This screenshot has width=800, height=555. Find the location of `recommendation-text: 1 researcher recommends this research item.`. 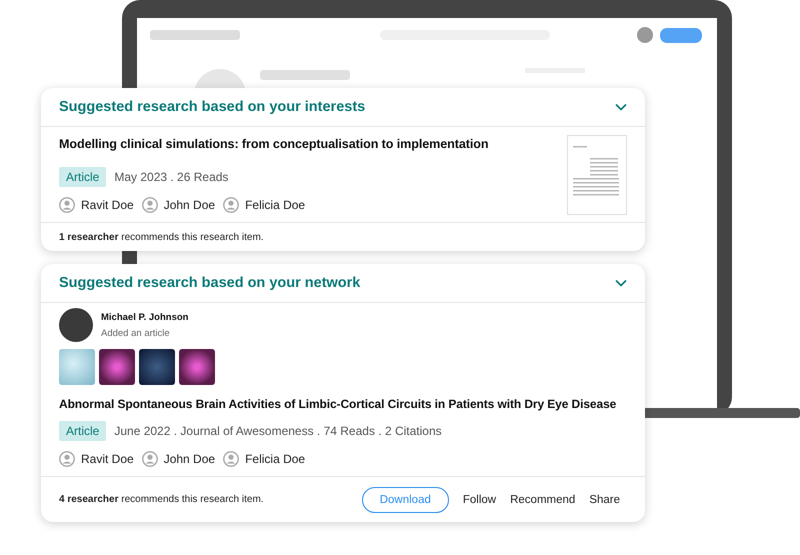

recommendation-text: 1 researcher recommends this research item. is located at coordinates (161, 237).